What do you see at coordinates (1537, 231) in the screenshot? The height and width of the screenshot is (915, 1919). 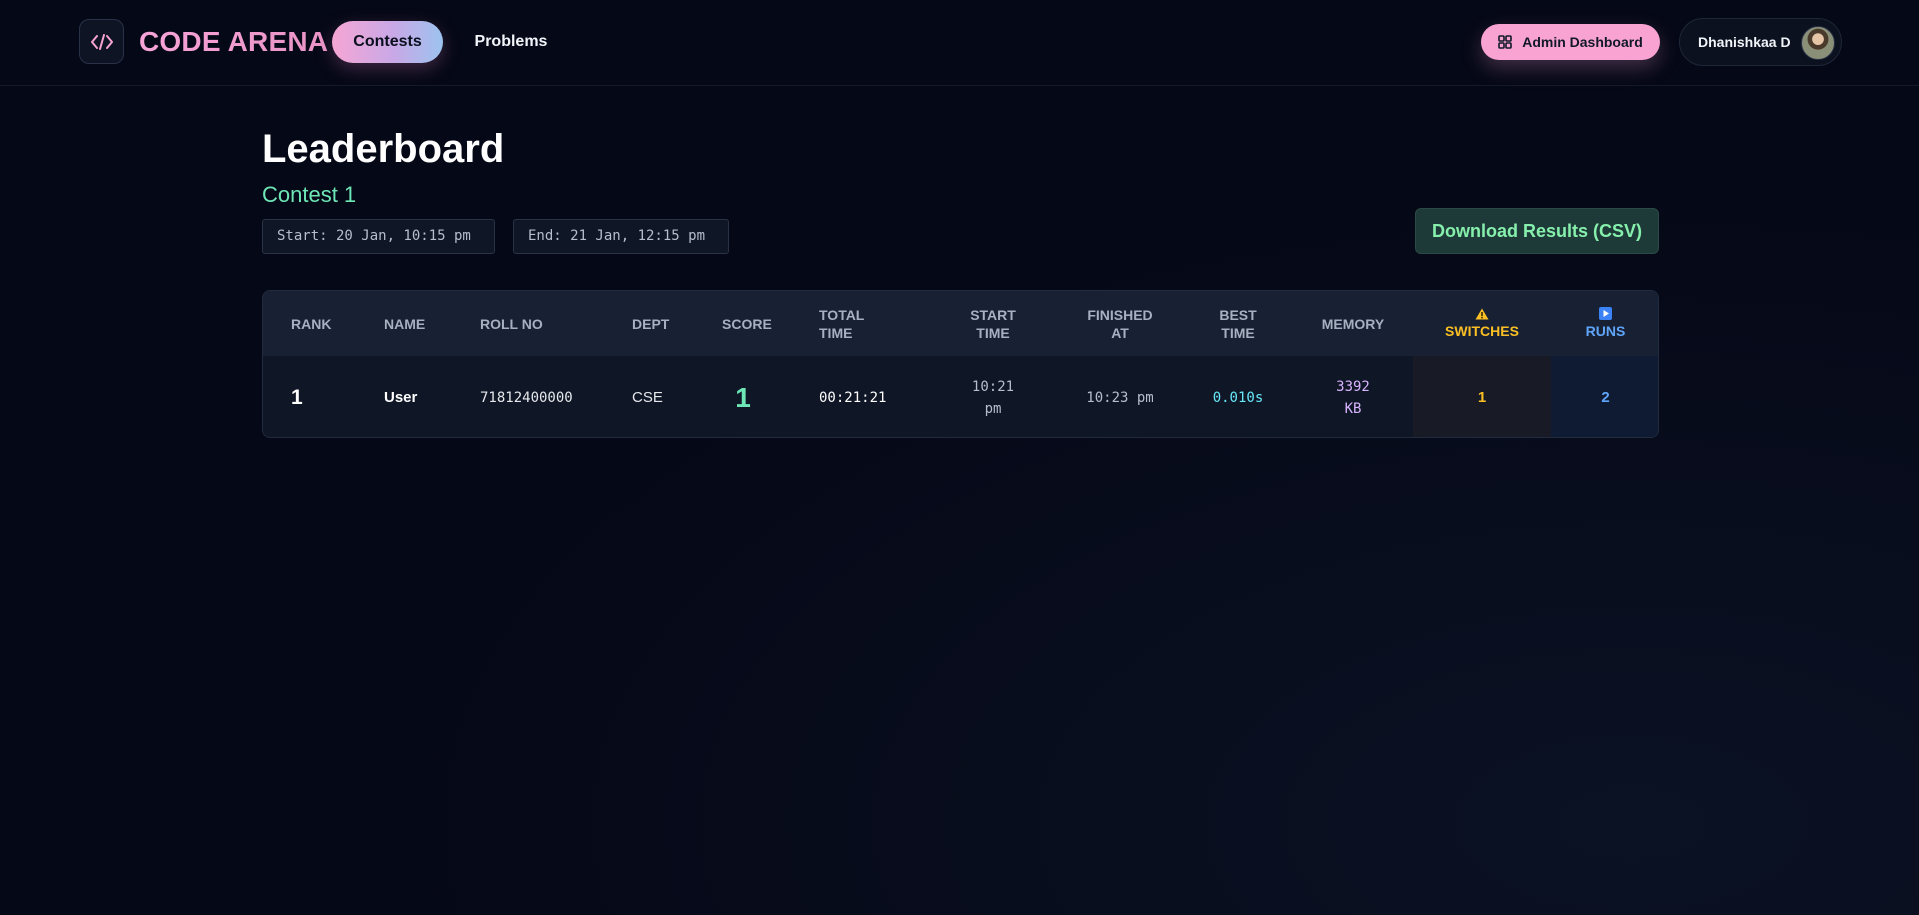 I see `download-csv-button: Download Results (CSV)` at bounding box center [1537, 231].